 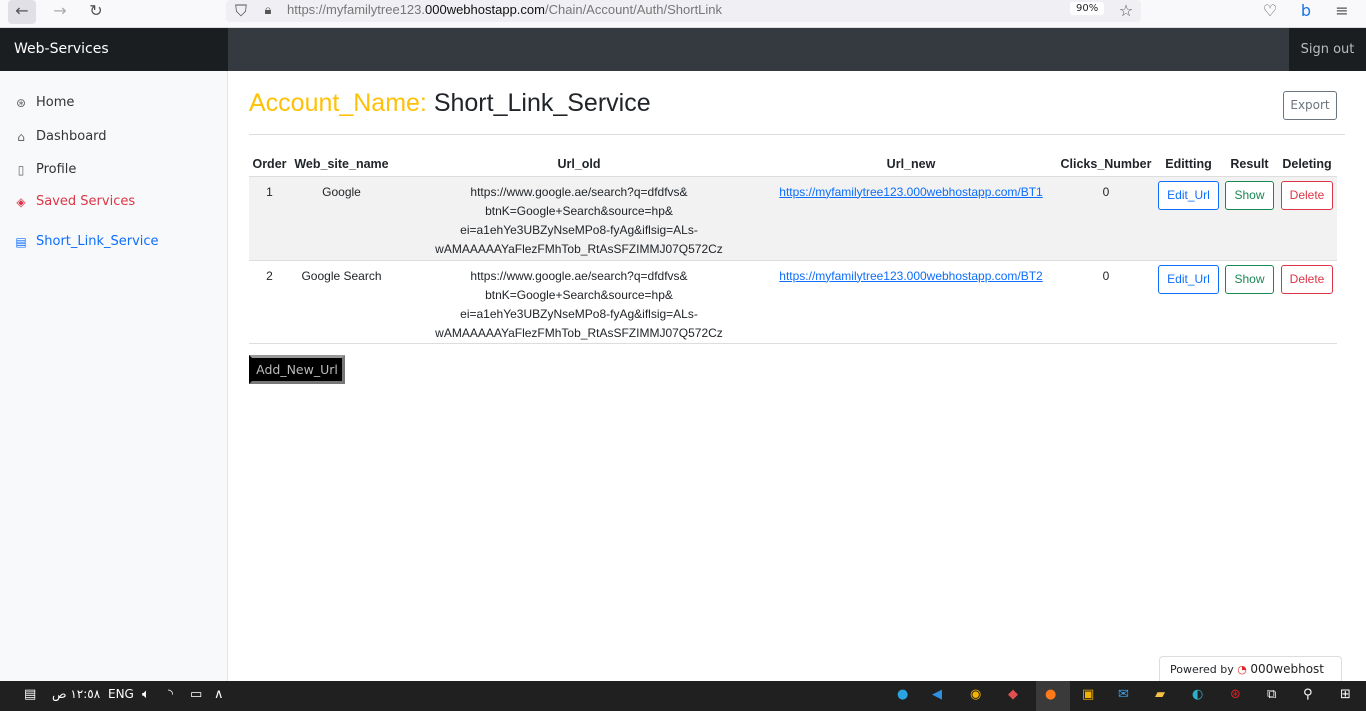 What do you see at coordinates (22, 12) in the screenshot?
I see `back-icon: ←` at bounding box center [22, 12].